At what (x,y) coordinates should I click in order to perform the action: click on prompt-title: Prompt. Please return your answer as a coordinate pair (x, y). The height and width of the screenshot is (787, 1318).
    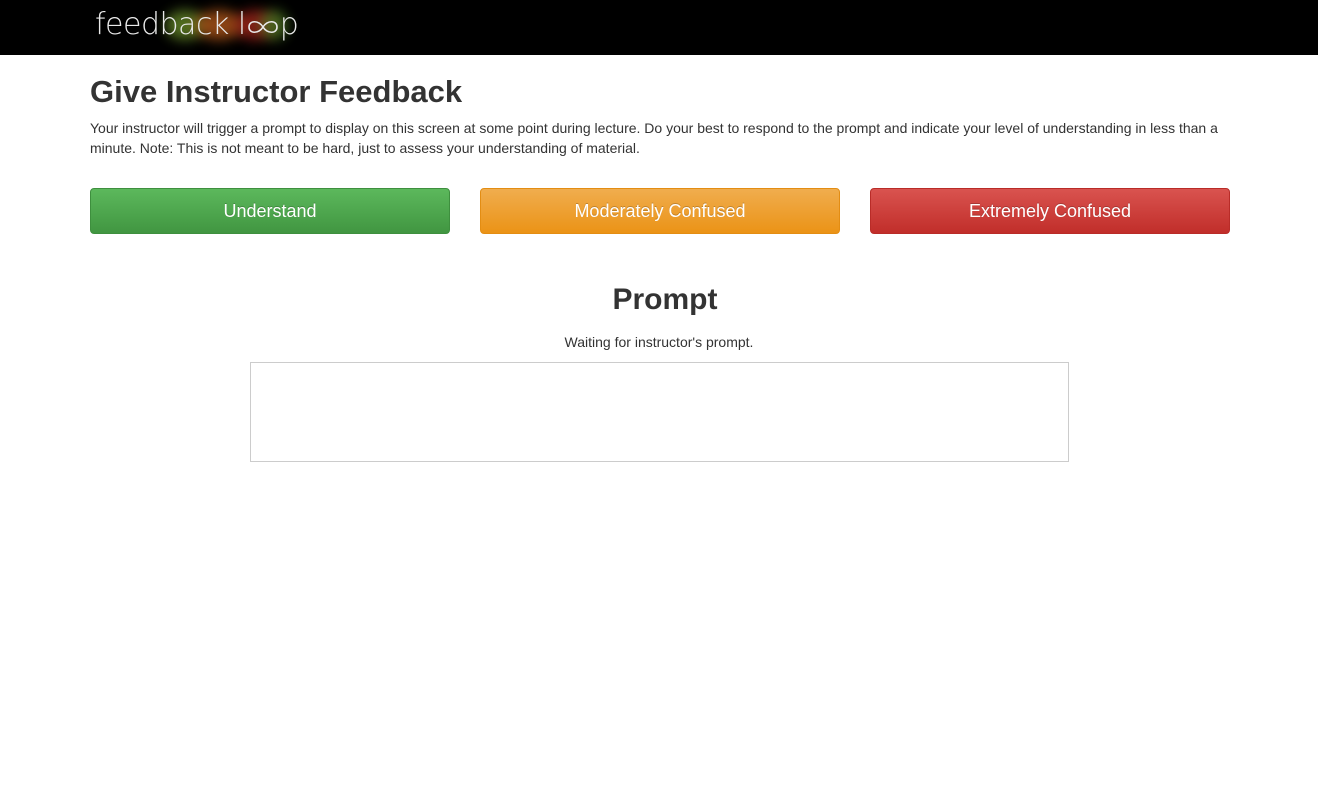
    Looking at the image, I should click on (665, 299).